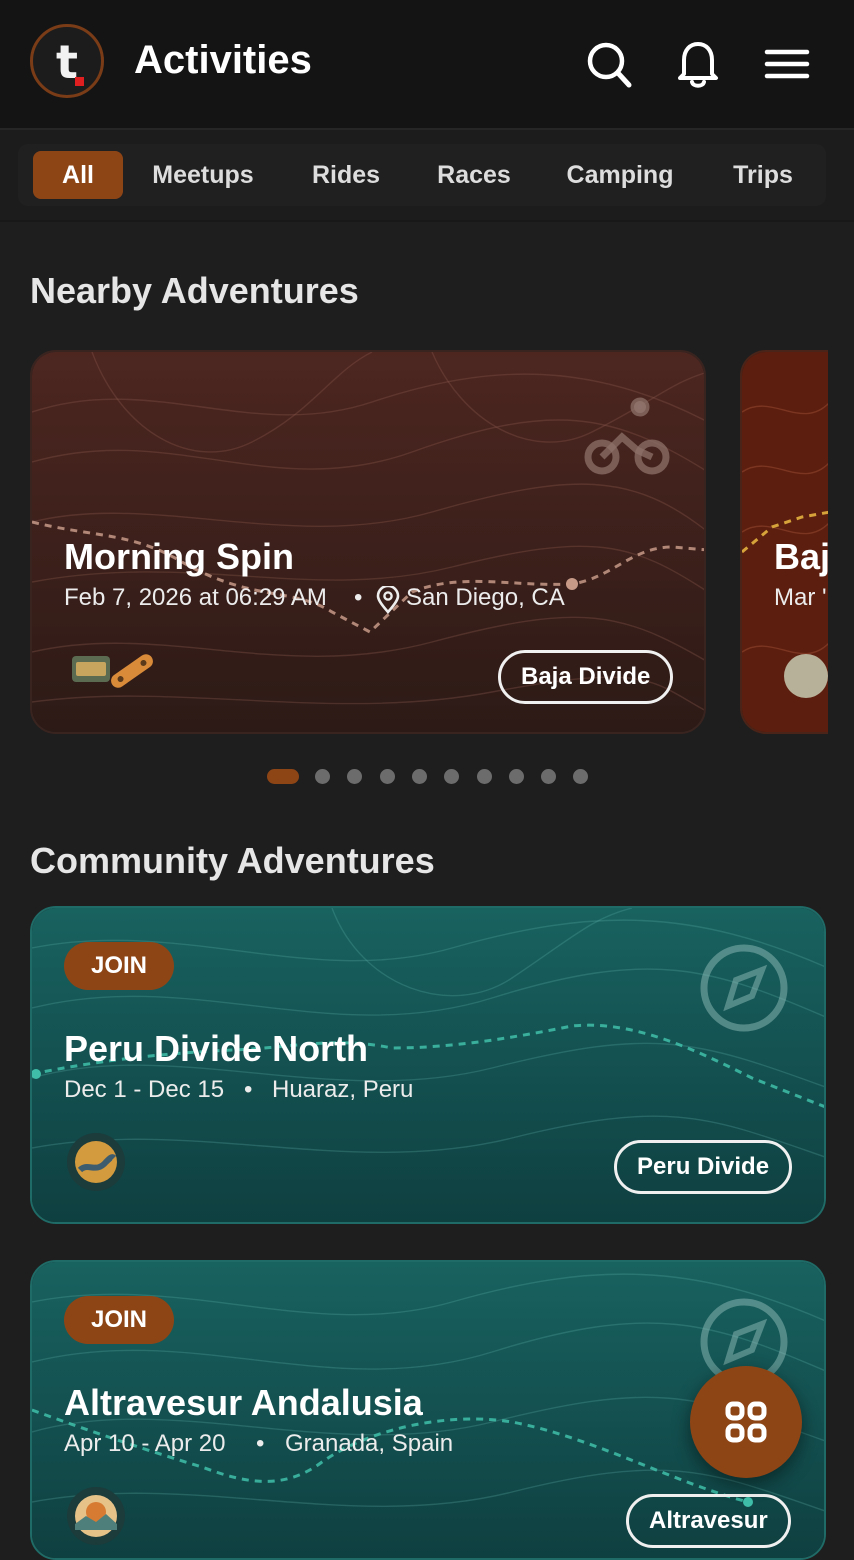  I want to click on location-pin-icon, so click(388, 599).